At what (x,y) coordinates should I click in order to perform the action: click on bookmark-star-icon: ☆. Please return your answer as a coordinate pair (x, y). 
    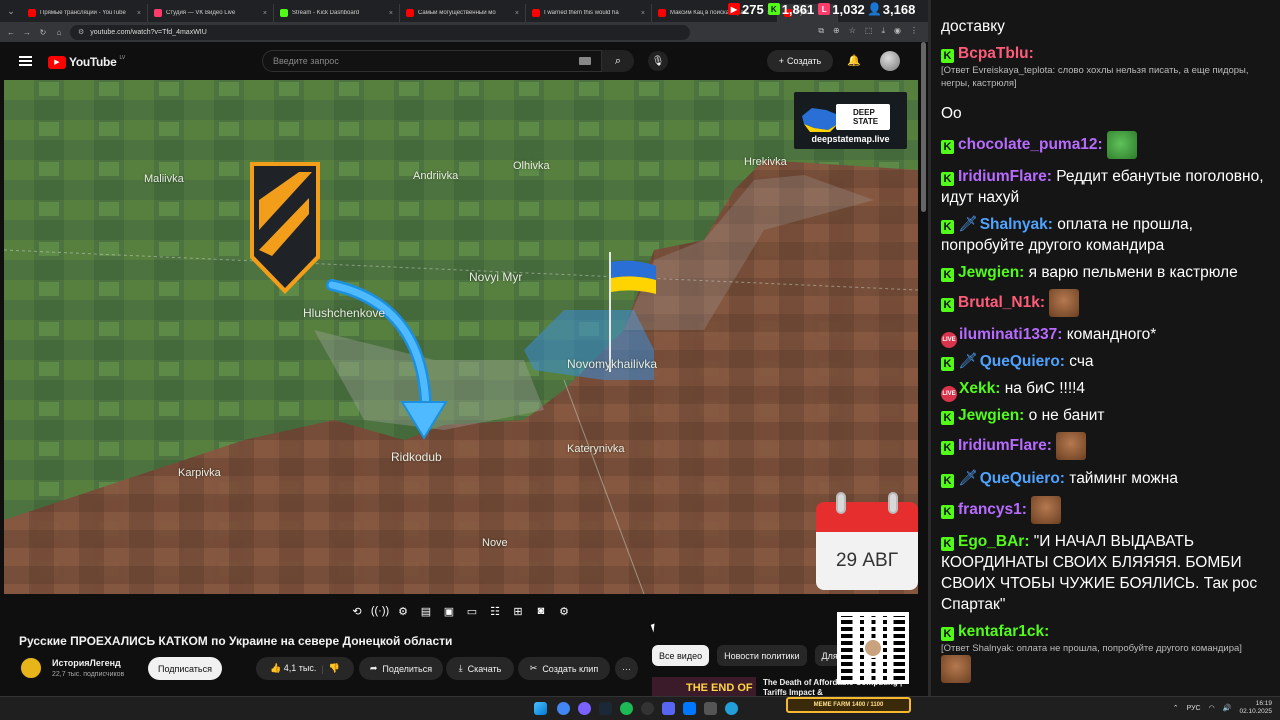
    Looking at the image, I should click on (852, 31).